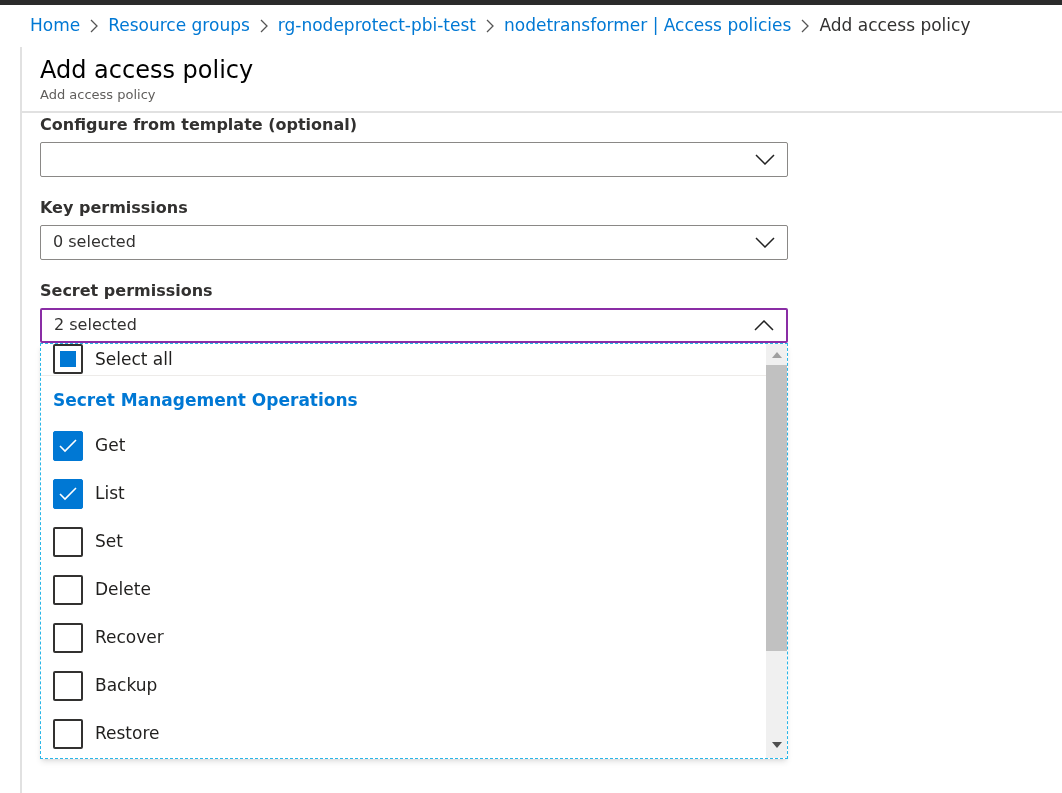  Describe the element at coordinates (403, 445) in the screenshot. I see `permission-option: Get` at that location.